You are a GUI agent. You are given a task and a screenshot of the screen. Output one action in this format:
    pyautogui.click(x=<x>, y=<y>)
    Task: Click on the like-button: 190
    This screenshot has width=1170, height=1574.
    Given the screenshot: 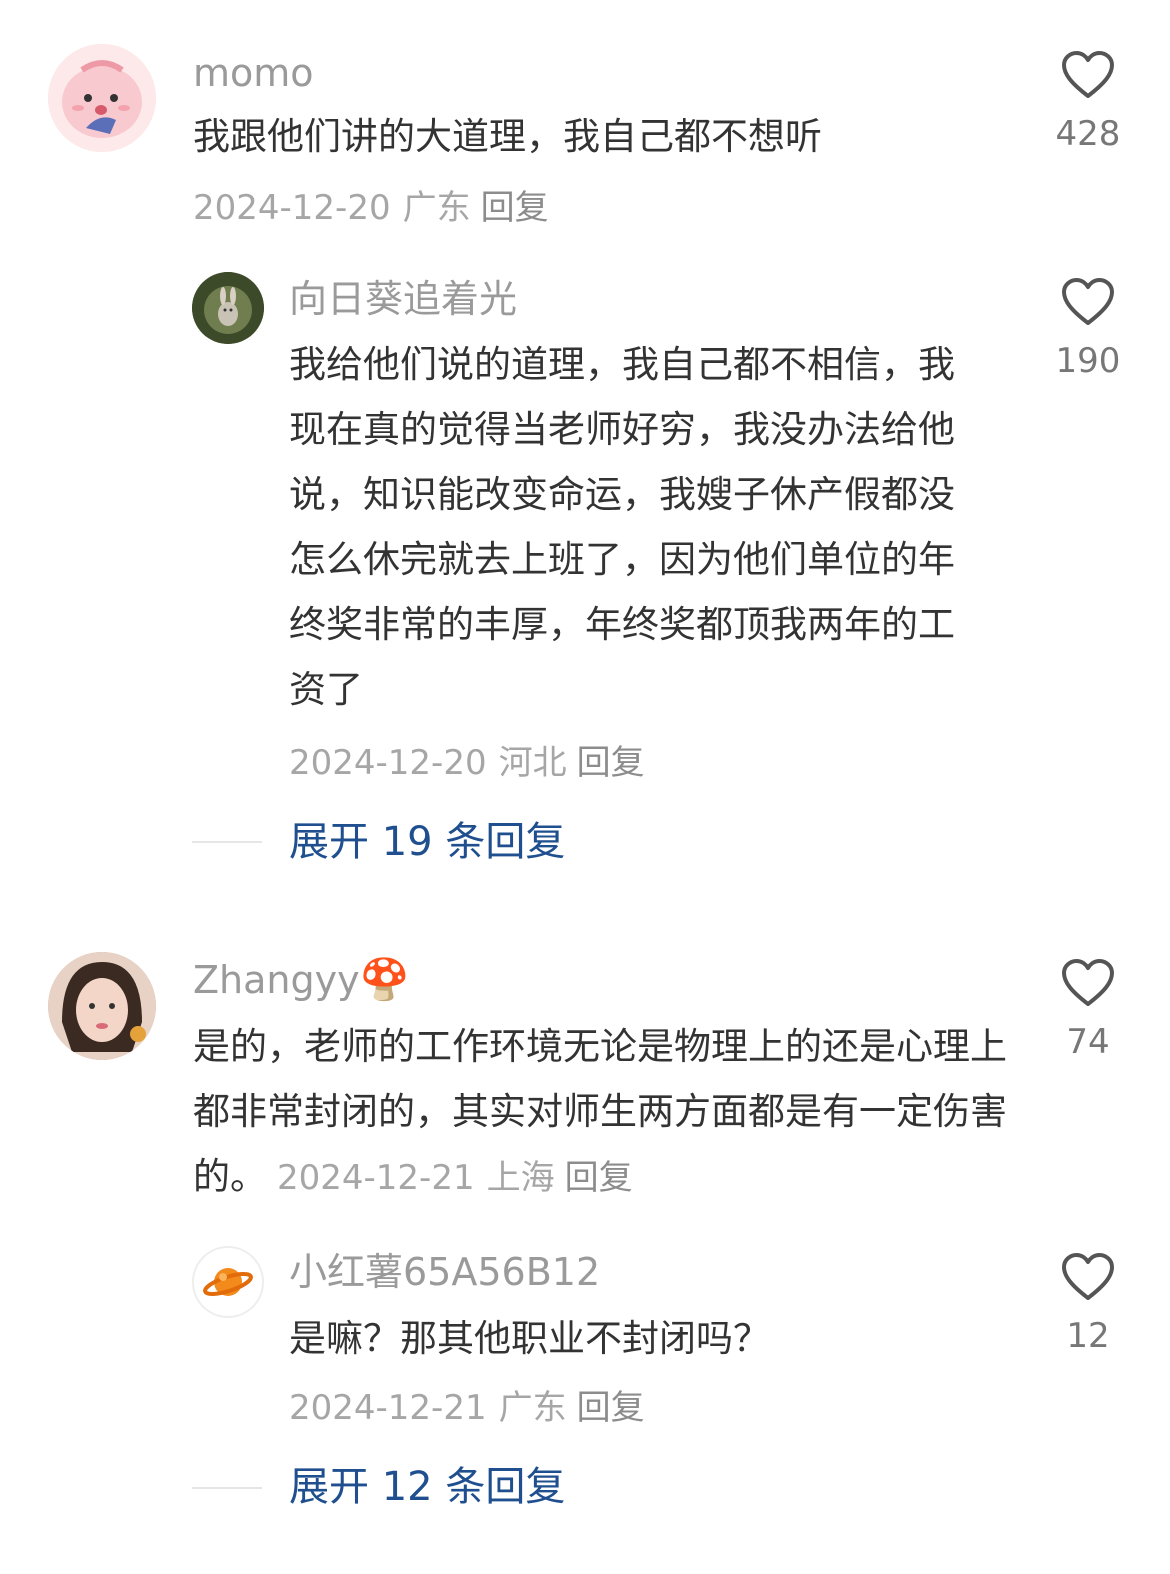 What is the action you would take?
    pyautogui.click(x=1088, y=329)
    